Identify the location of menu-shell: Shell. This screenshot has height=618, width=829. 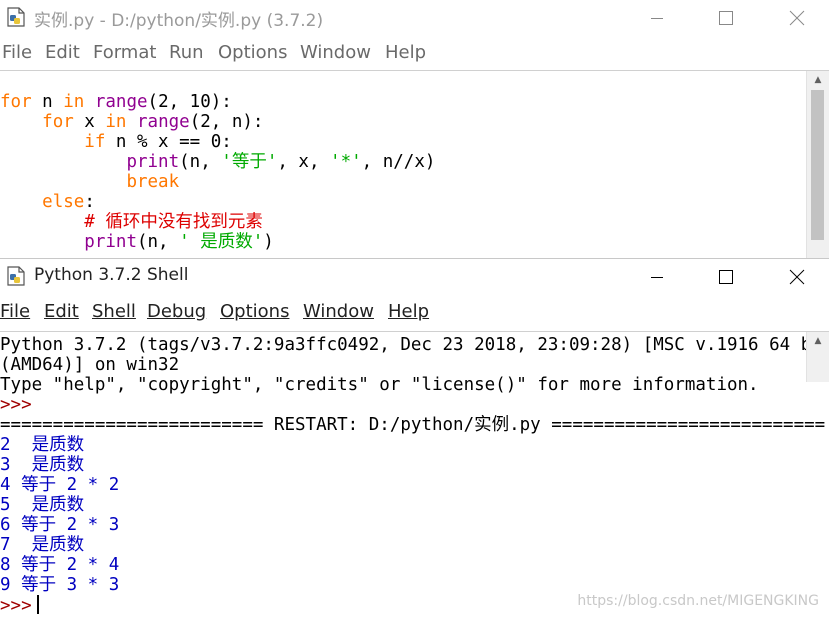
(114, 311).